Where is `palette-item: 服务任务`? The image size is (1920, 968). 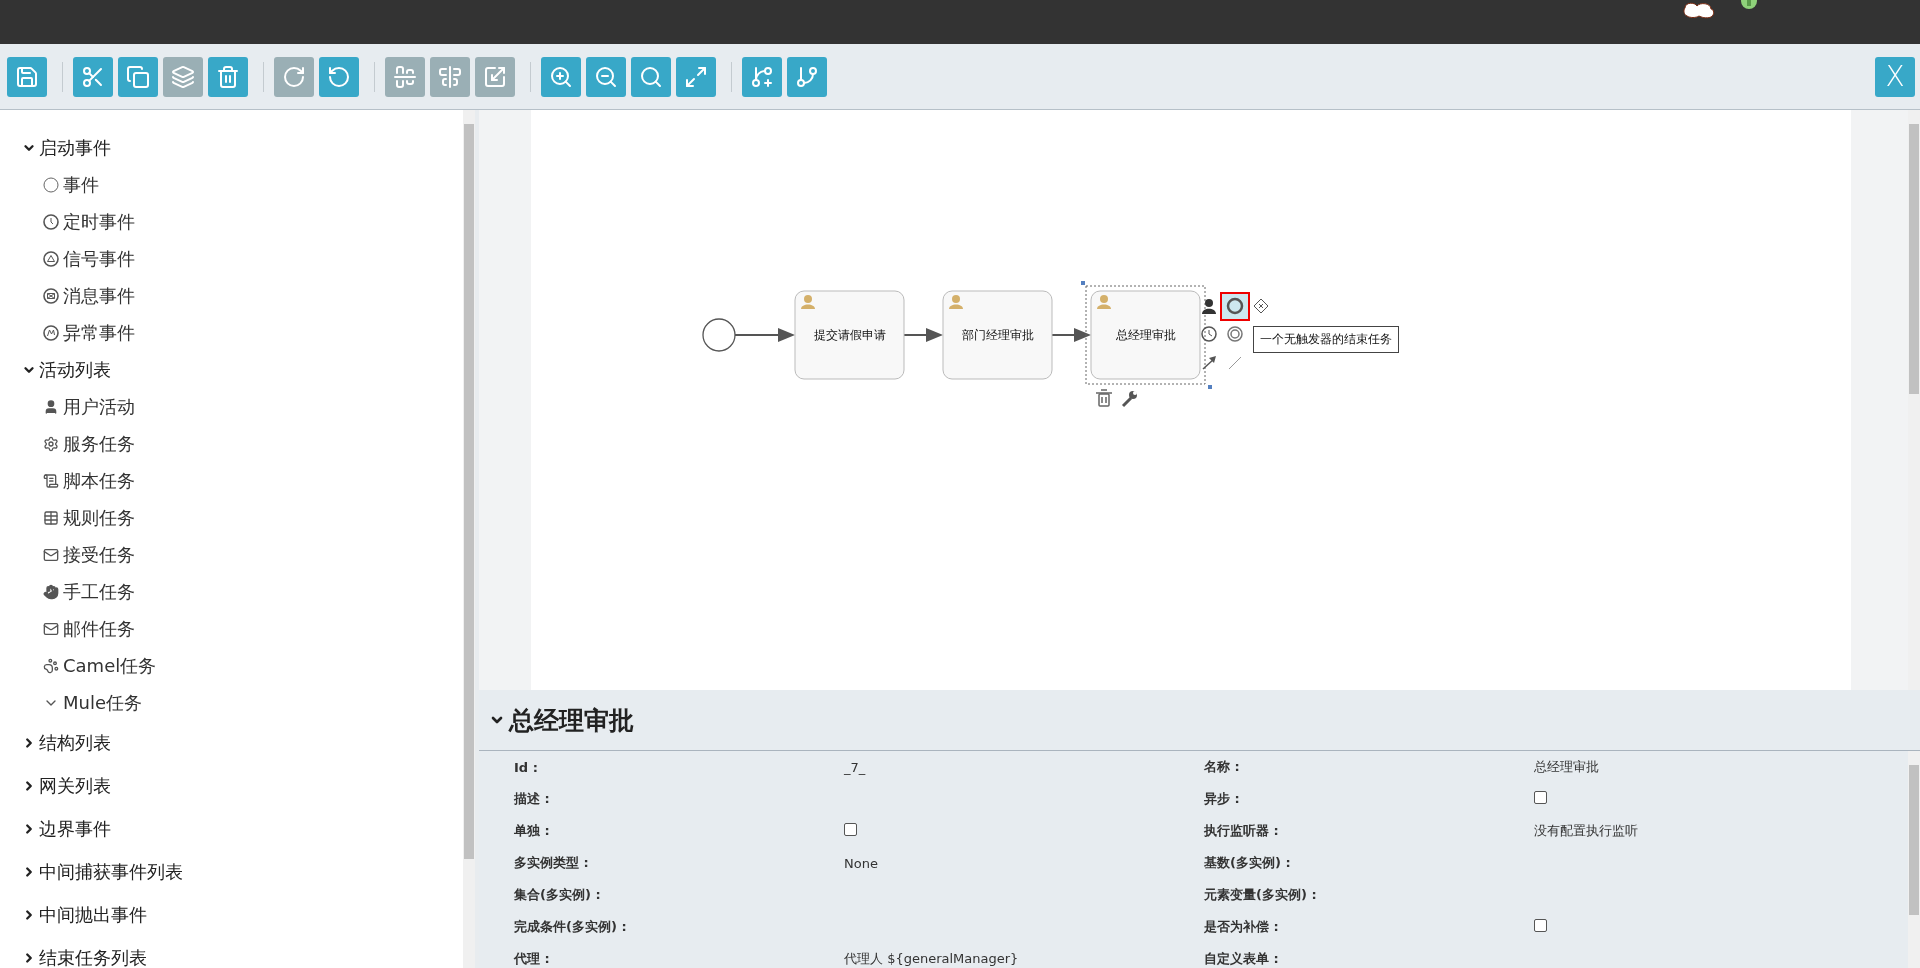 palette-item: 服务任务 is located at coordinates (242, 443).